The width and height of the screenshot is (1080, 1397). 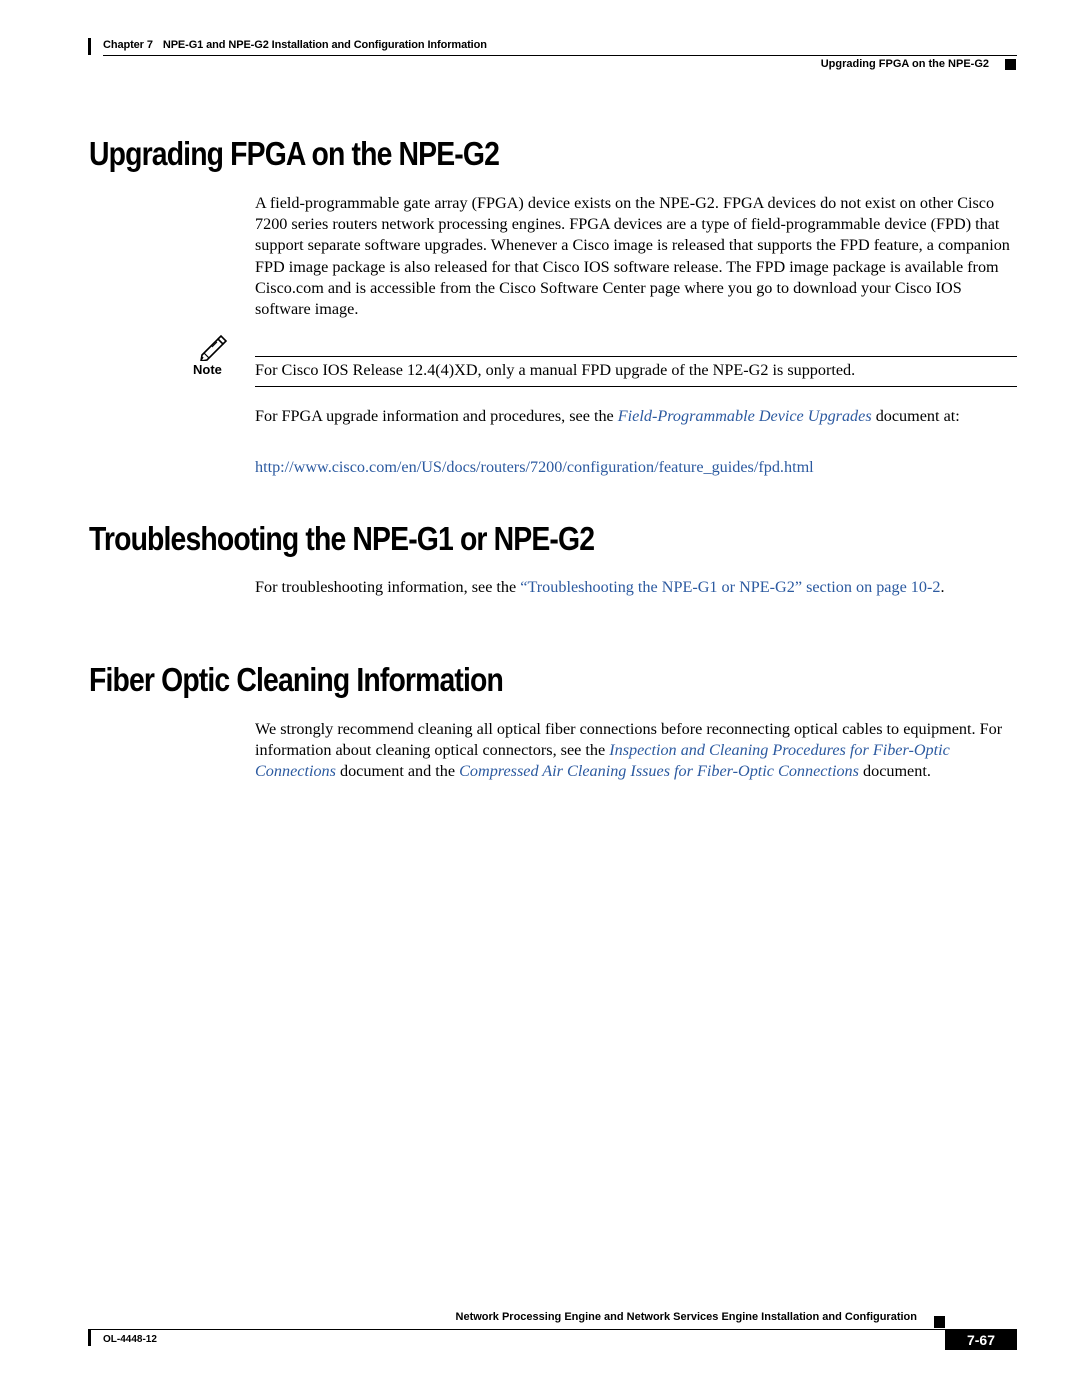 I want to click on fiber-middle: document and the, so click(x=397, y=771).